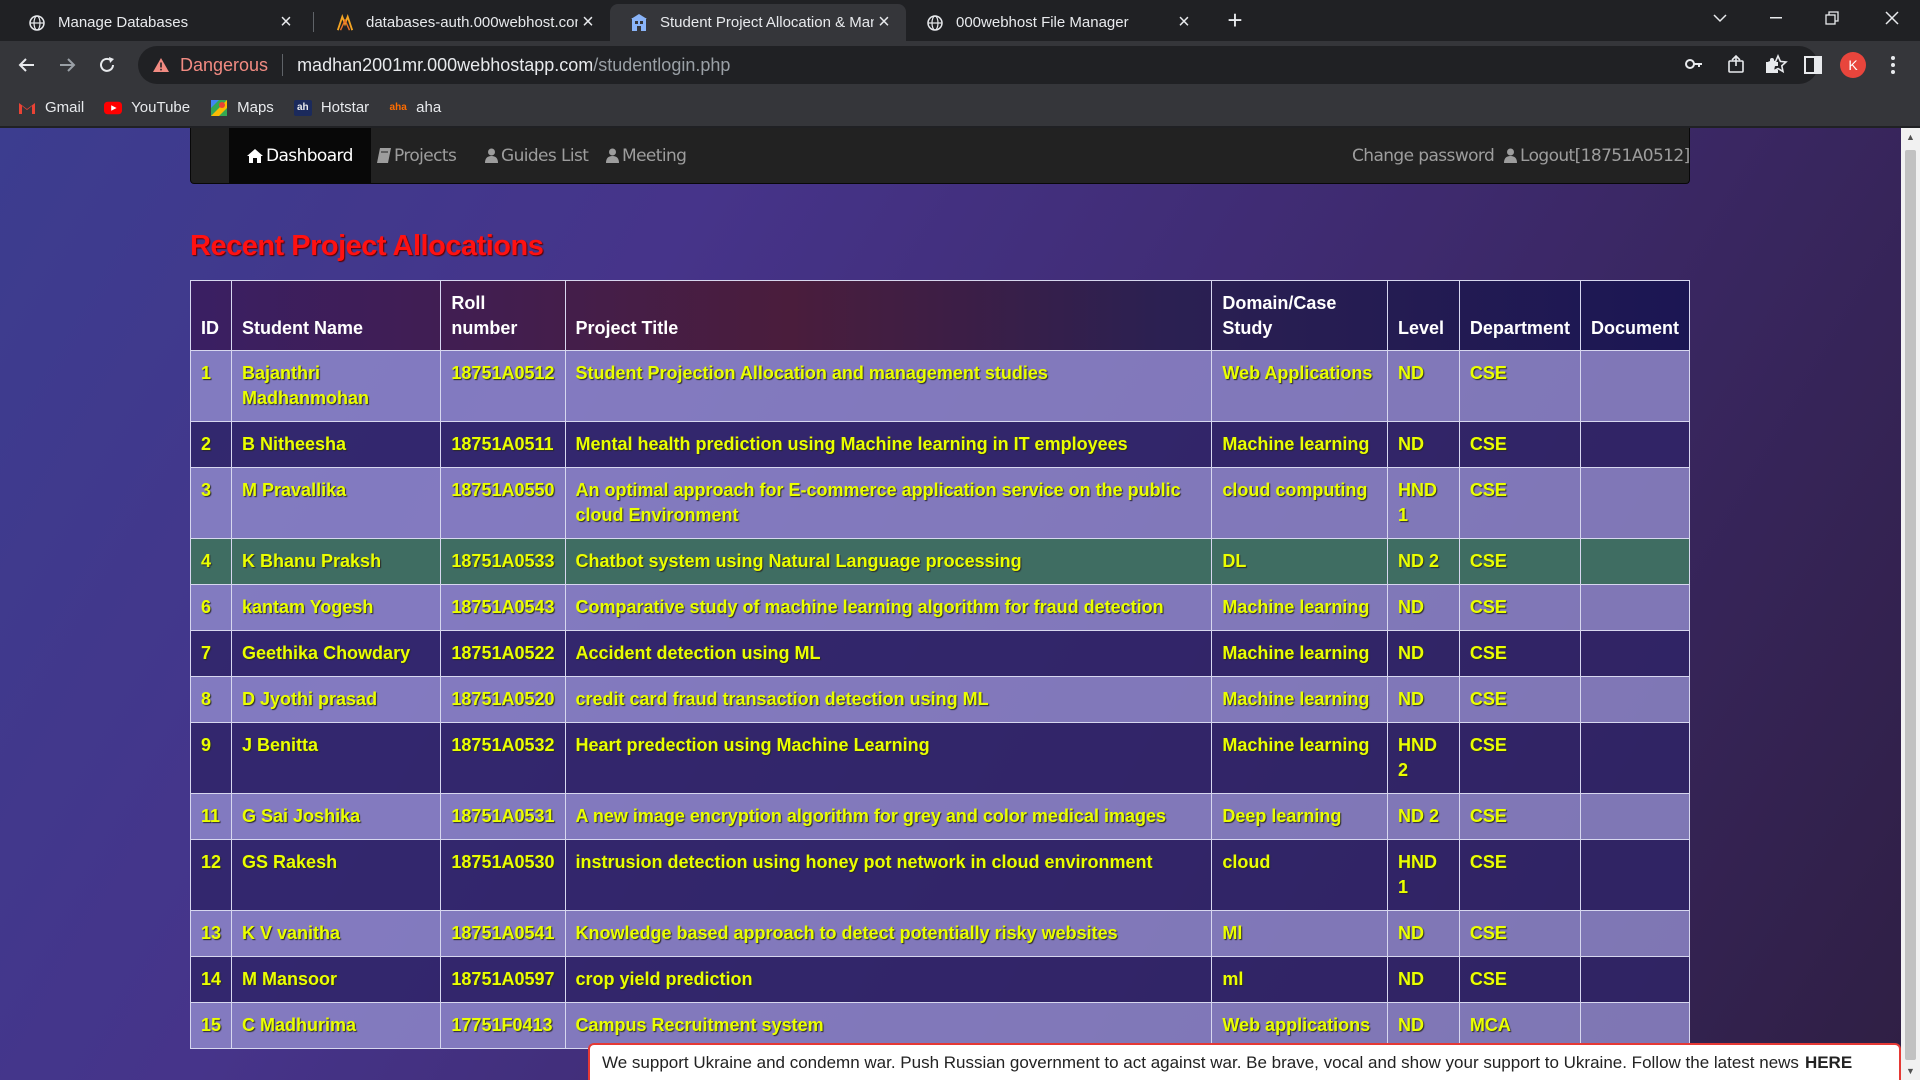 The width and height of the screenshot is (1920, 1080). Describe the element at coordinates (503, 758) in the screenshot. I see `cell-roll-number: 18751A0532` at that location.